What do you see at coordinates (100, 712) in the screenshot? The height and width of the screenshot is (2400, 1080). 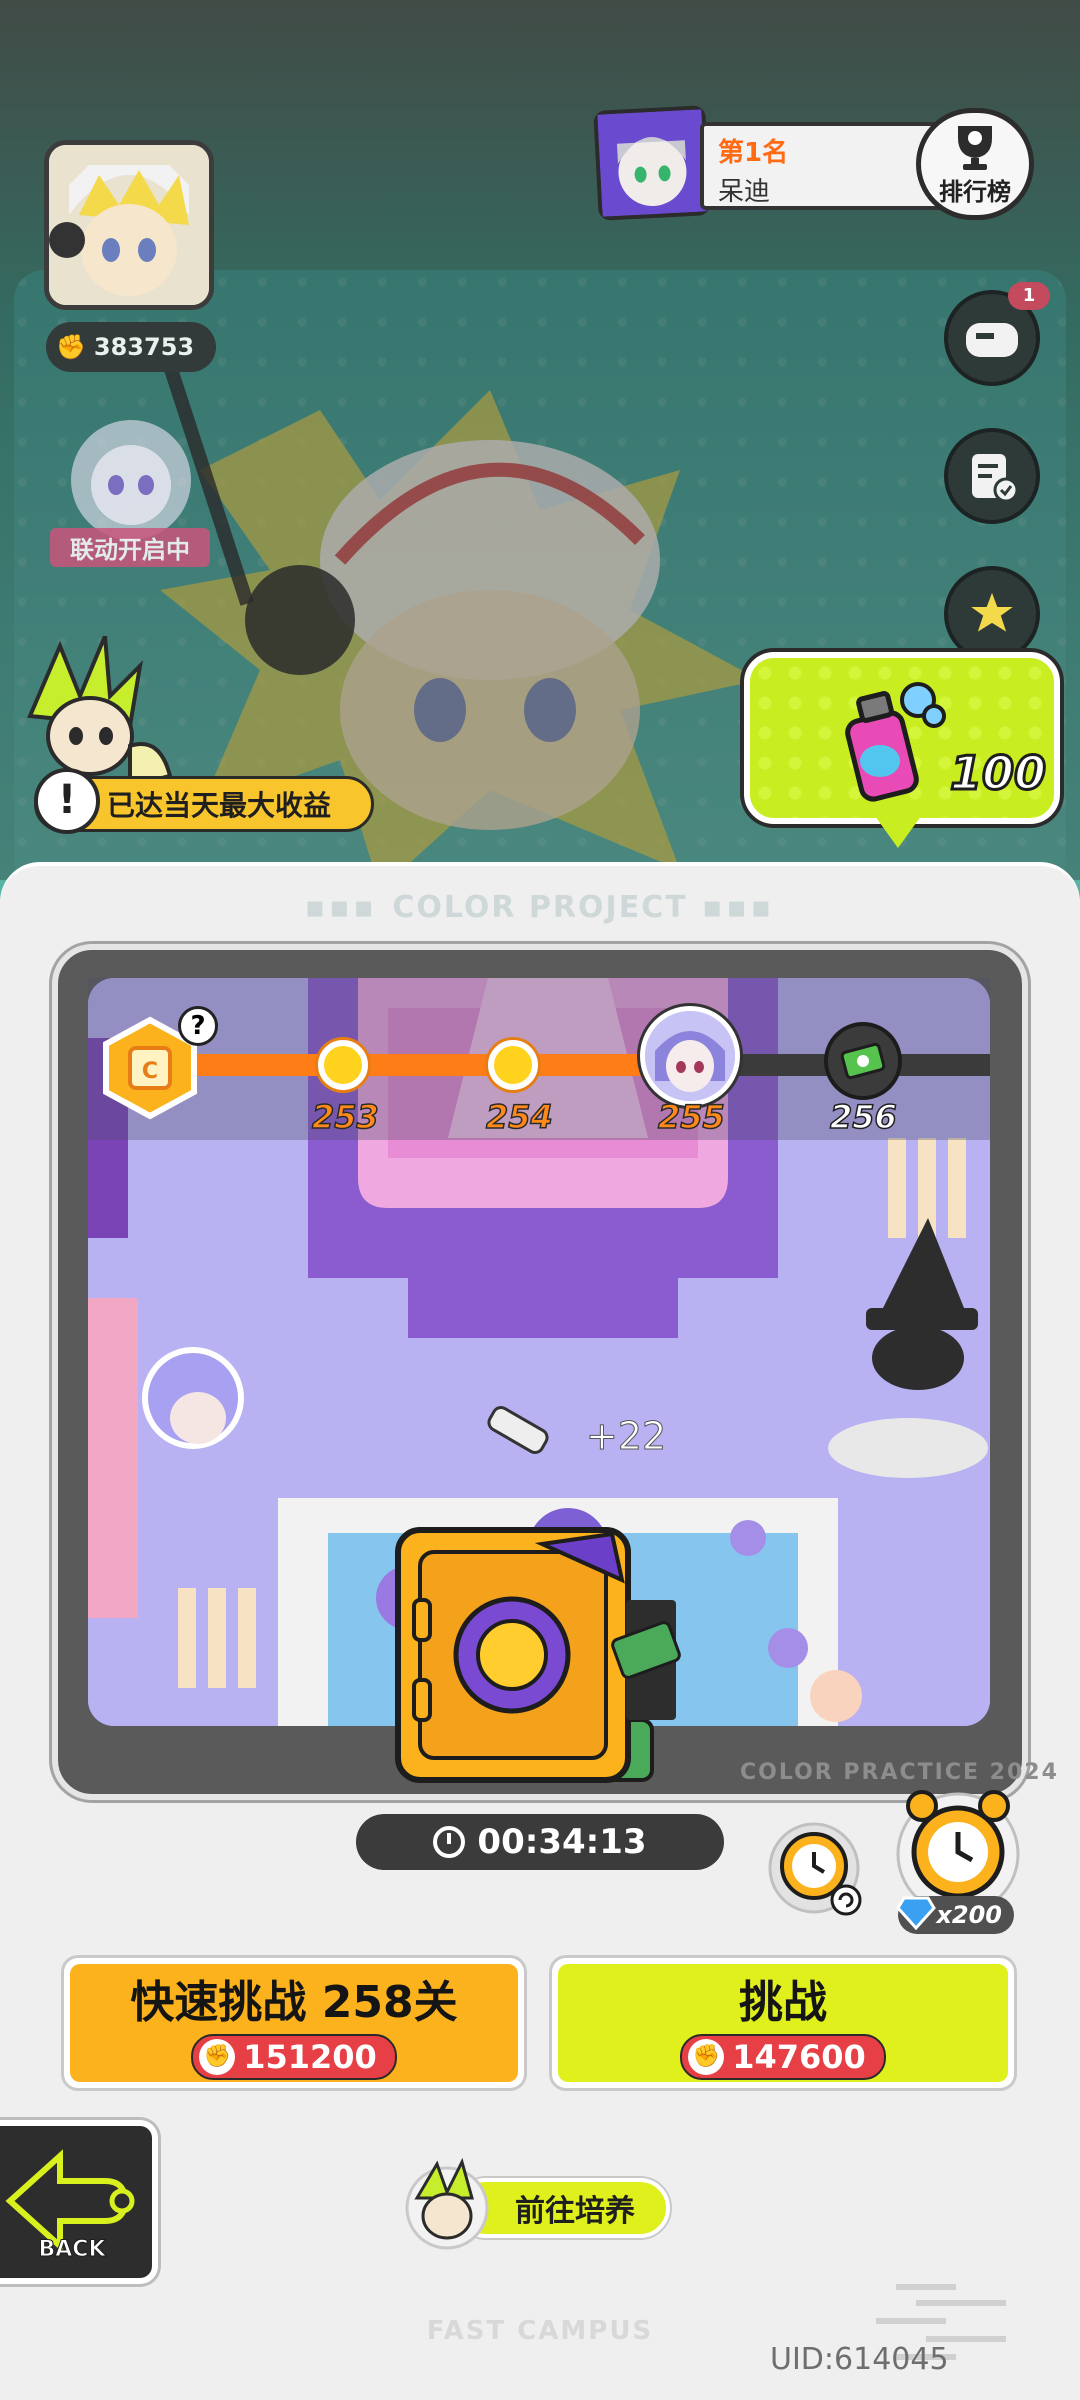 I see `guide-character` at bounding box center [100, 712].